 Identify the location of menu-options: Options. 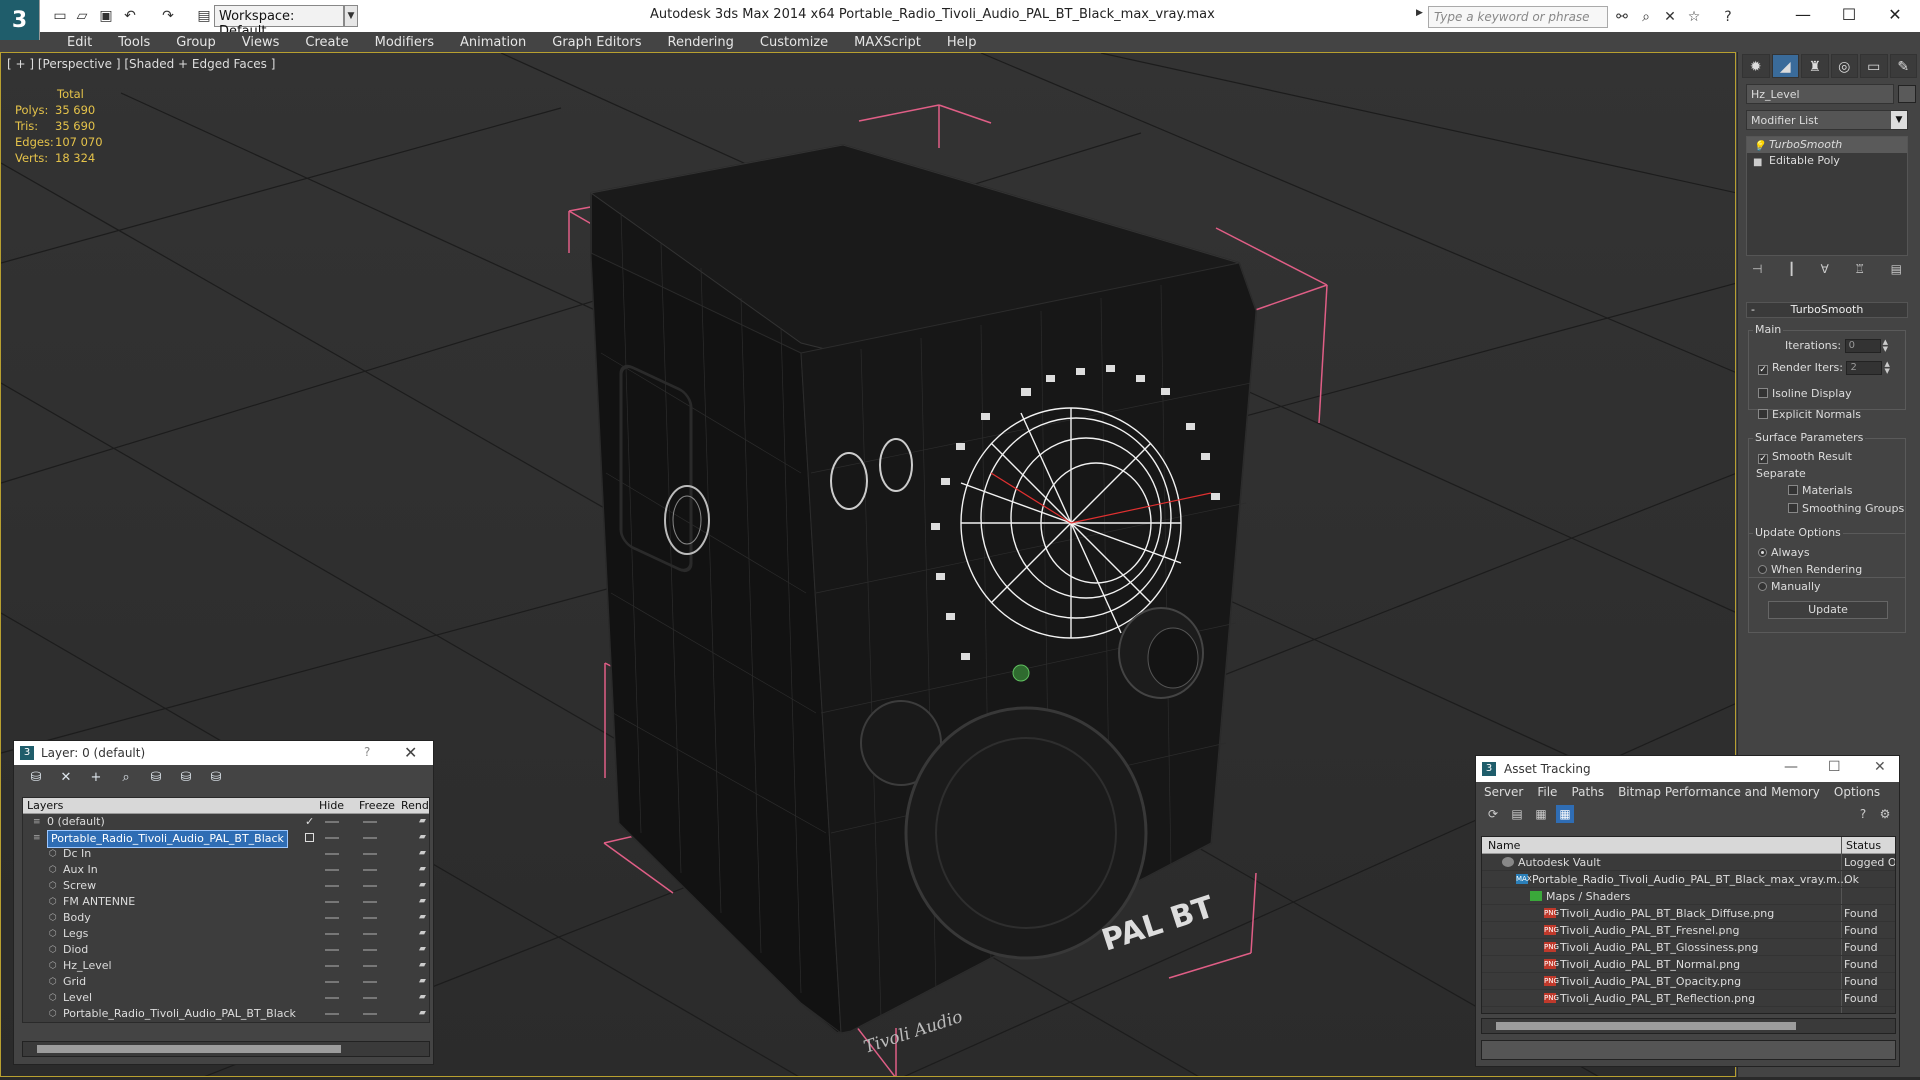
(1857, 792).